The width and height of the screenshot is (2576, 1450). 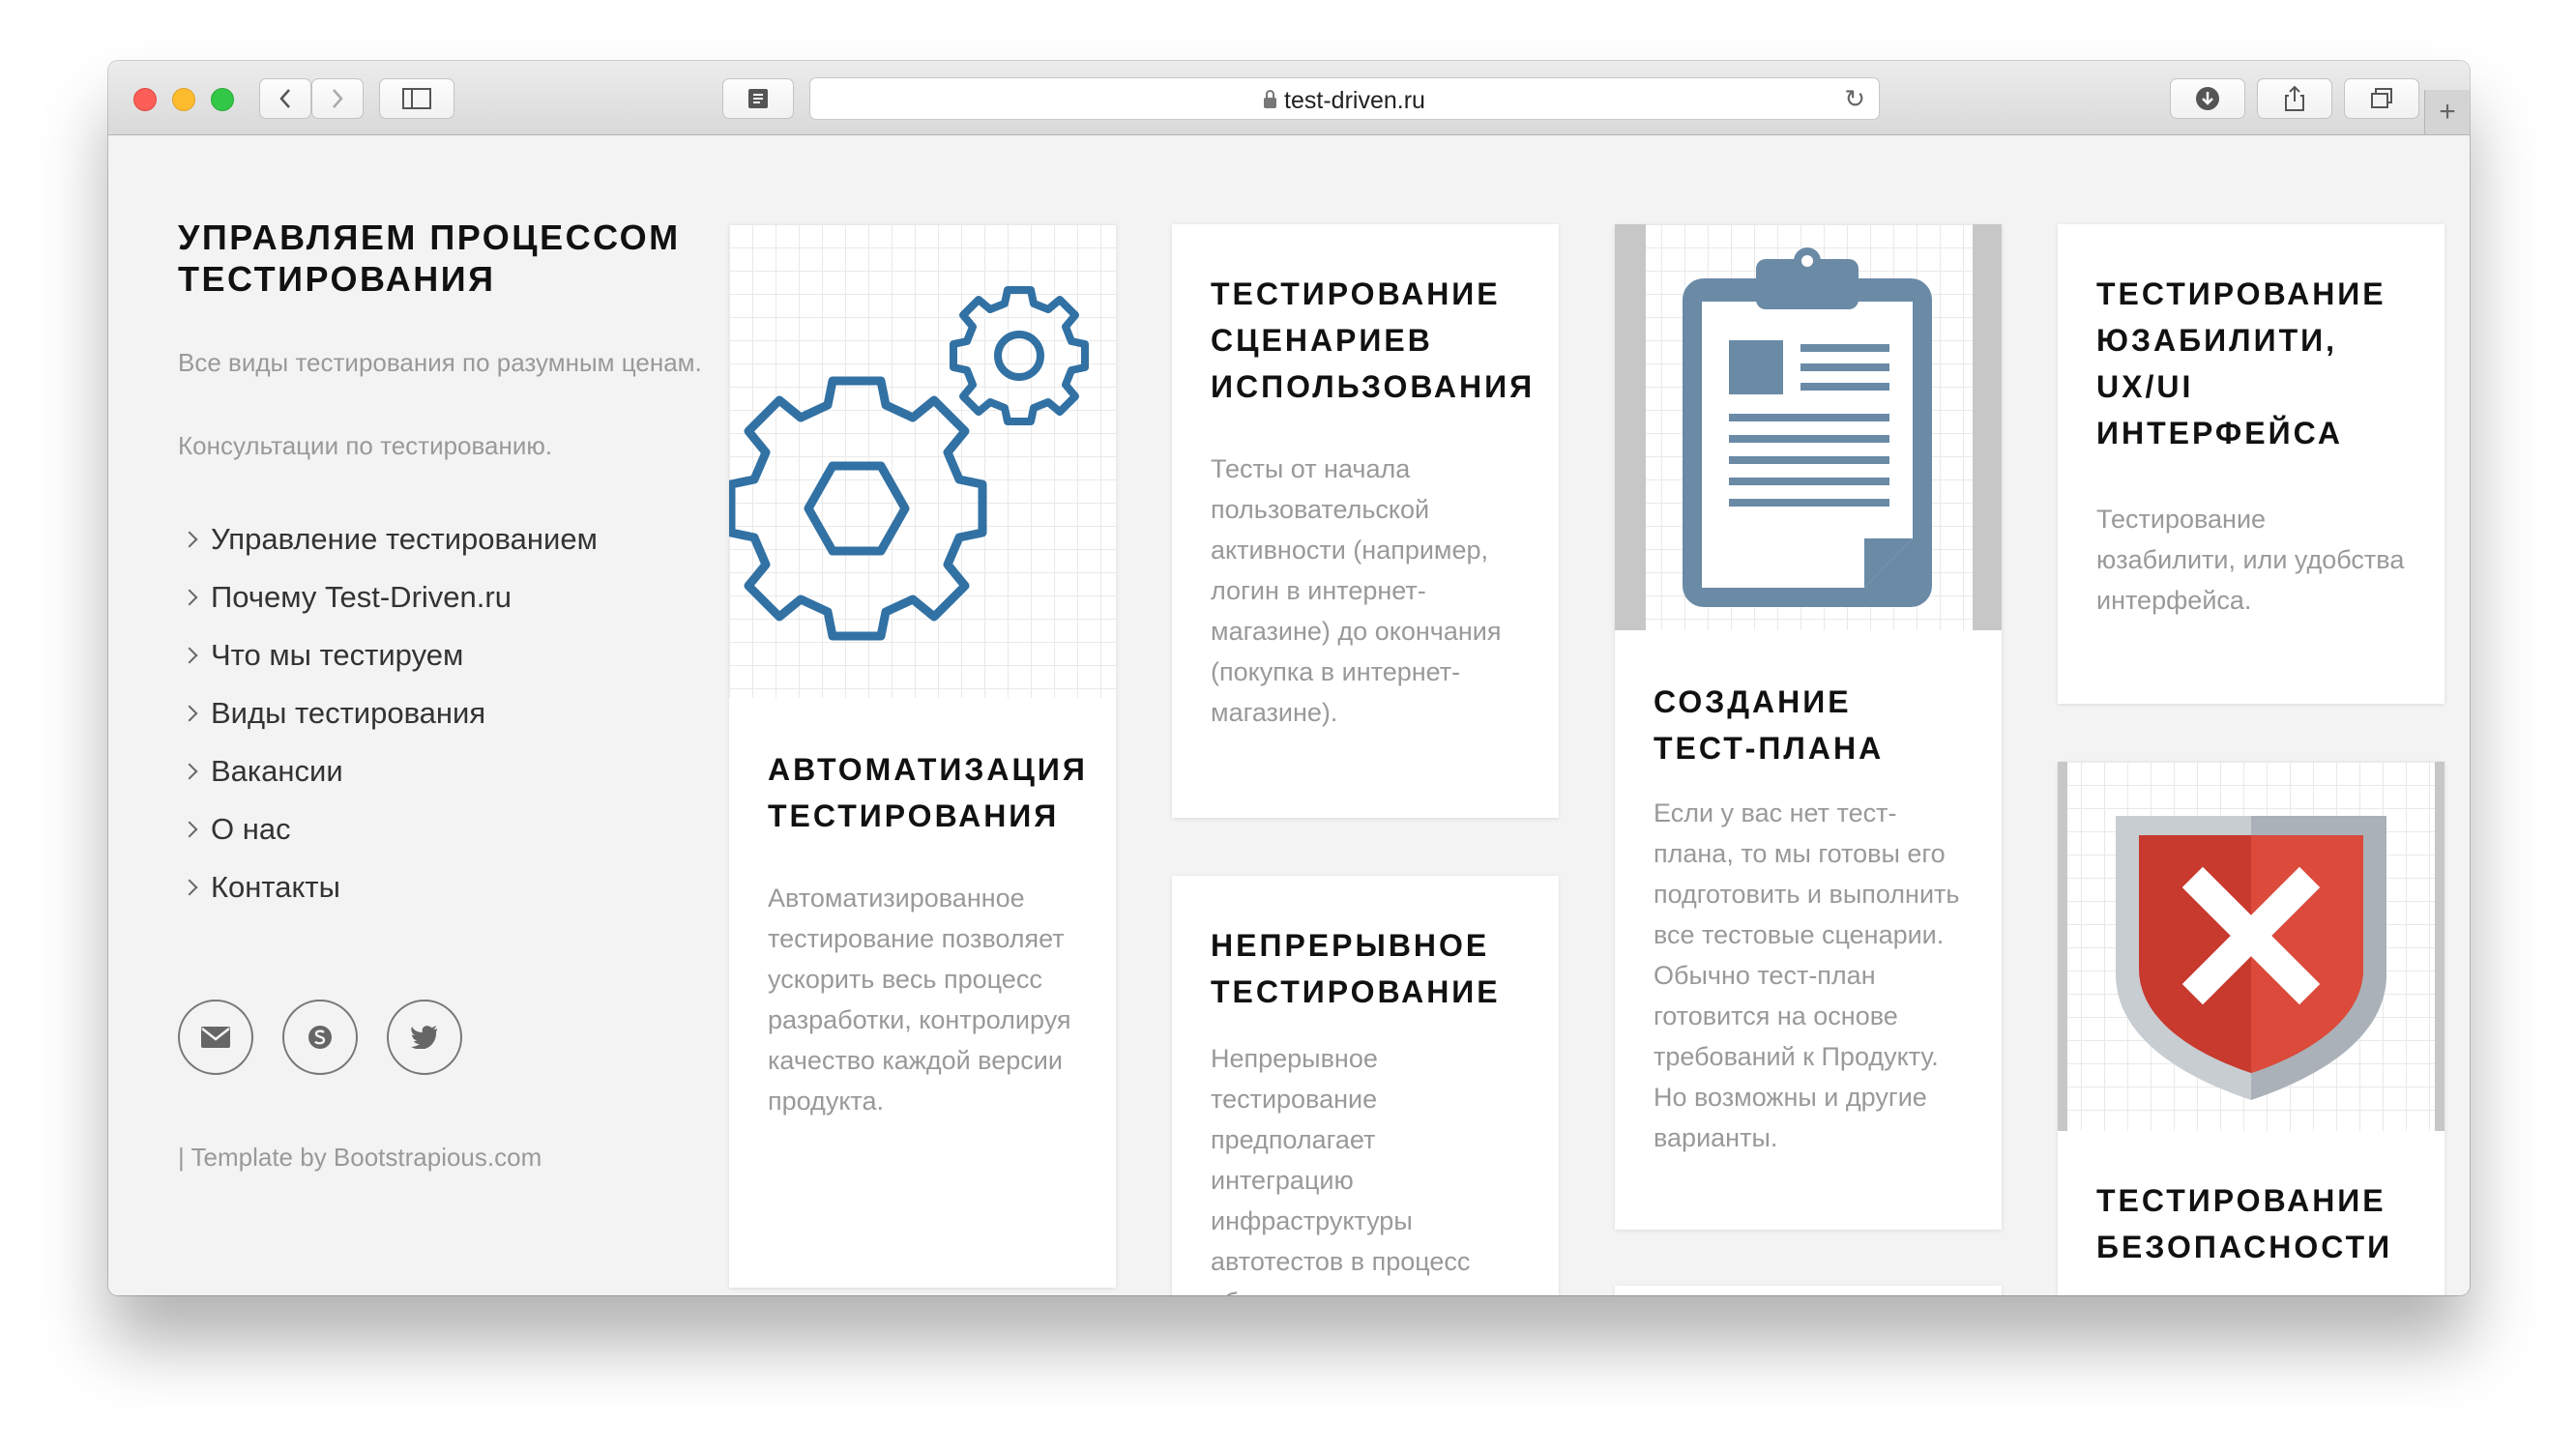 I want to click on new-tab-button: +, so click(x=2447, y=112).